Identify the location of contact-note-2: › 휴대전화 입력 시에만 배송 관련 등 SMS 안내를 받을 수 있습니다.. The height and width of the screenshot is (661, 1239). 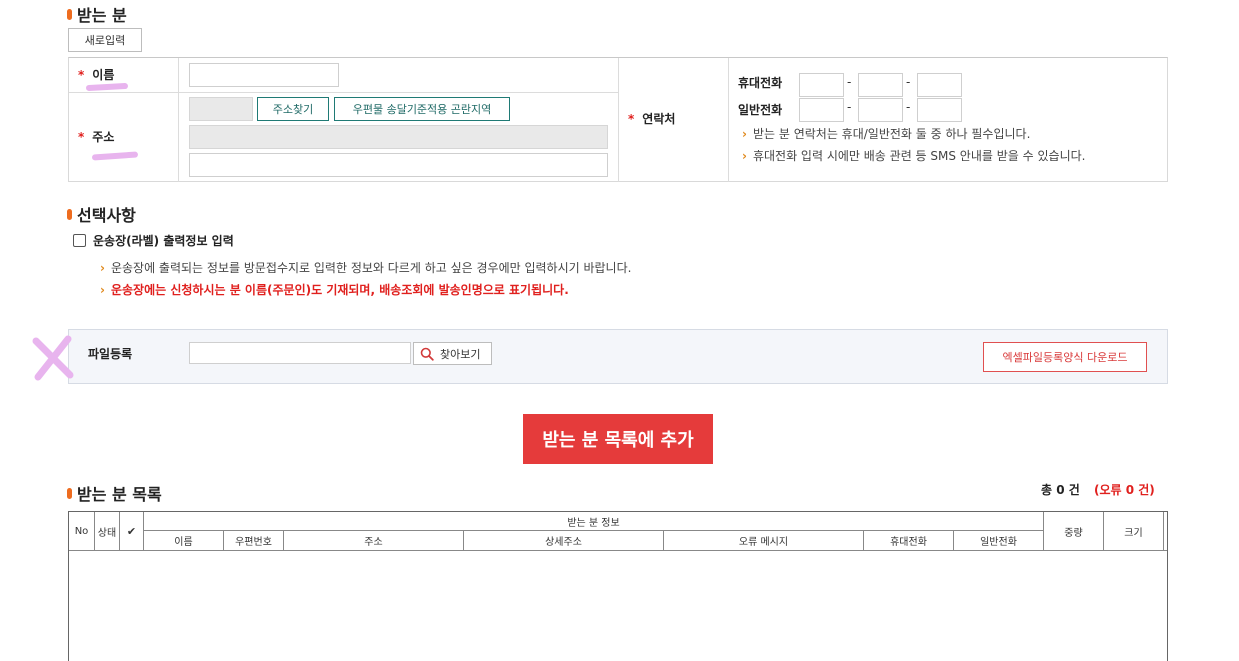
(913, 155).